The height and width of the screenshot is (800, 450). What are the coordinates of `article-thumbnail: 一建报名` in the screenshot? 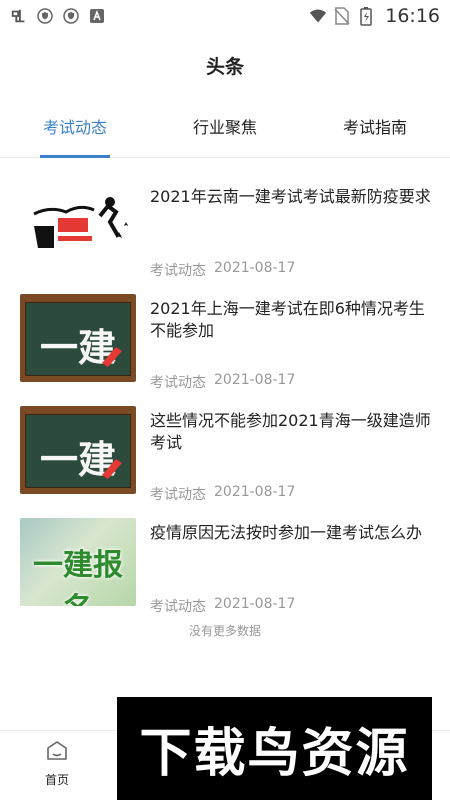 It's located at (78, 562).